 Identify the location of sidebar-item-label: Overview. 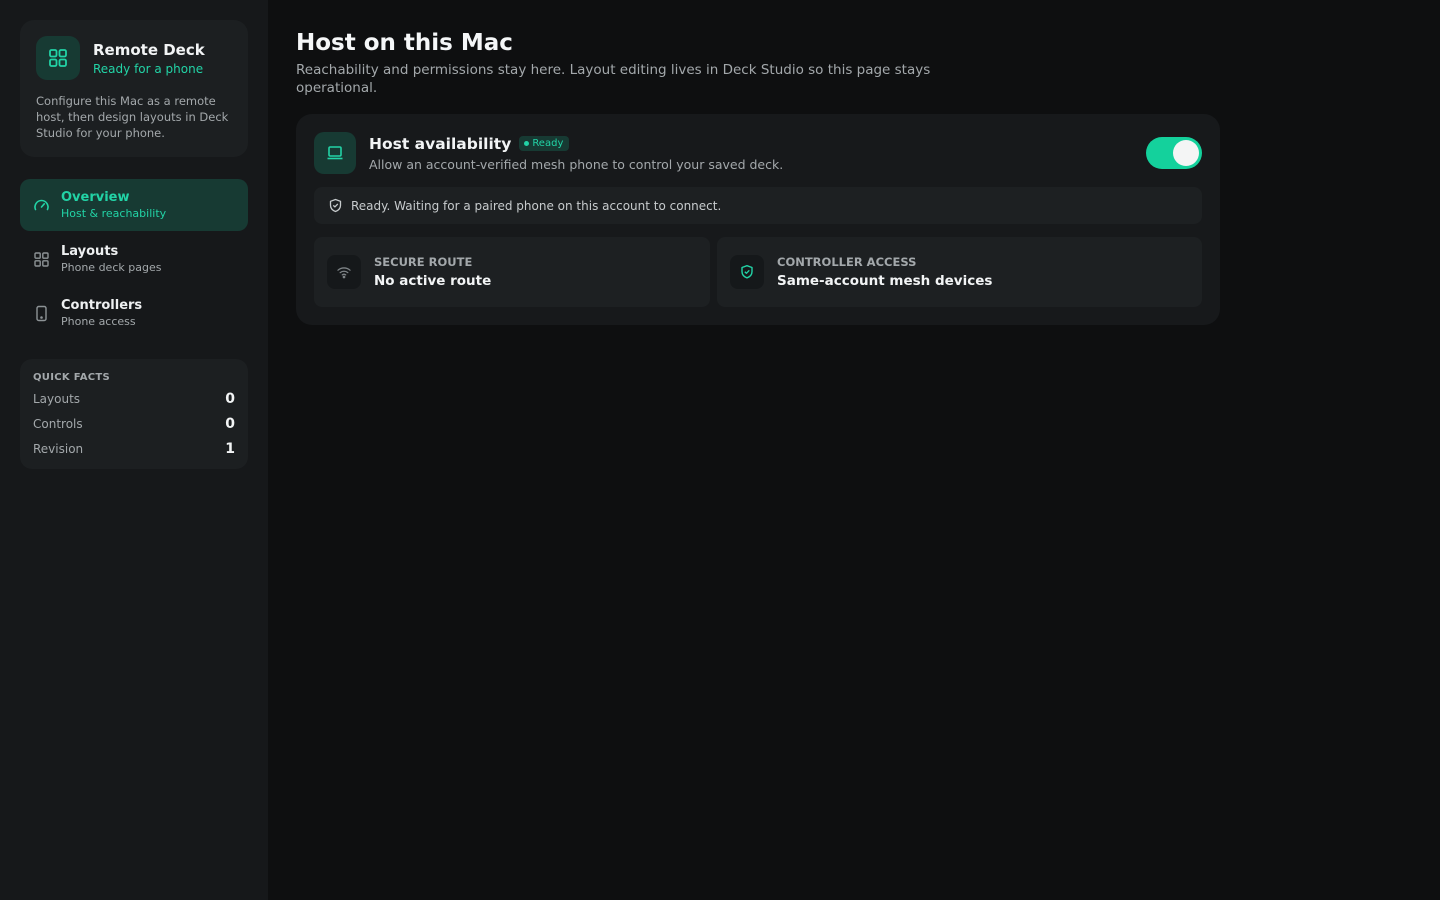
(95, 197).